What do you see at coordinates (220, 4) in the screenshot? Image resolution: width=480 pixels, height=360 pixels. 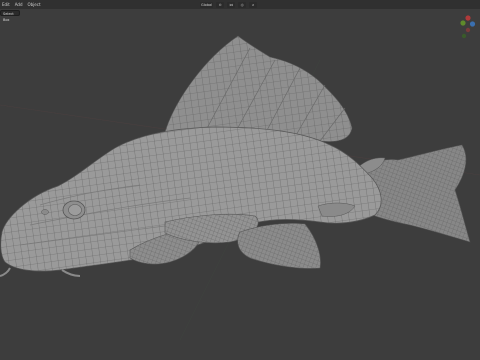 I see `pivot-icon: ⊙` at bounding box center [220, 4].